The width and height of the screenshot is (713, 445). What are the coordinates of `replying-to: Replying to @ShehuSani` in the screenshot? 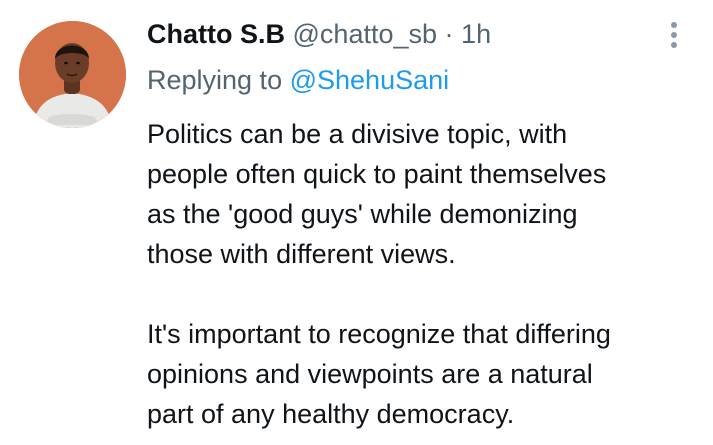 It's located at (298, 80).